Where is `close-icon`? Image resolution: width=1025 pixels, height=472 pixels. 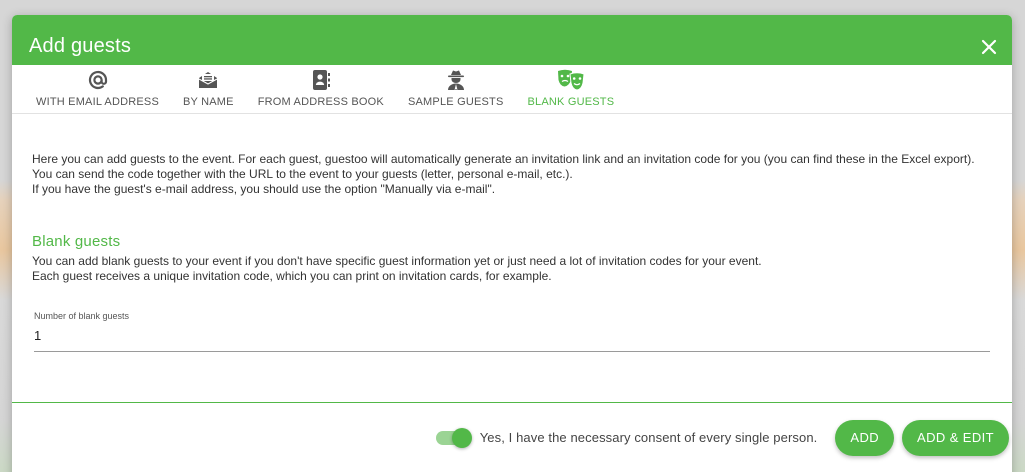
close-icon is located at coordinates (989, 46).